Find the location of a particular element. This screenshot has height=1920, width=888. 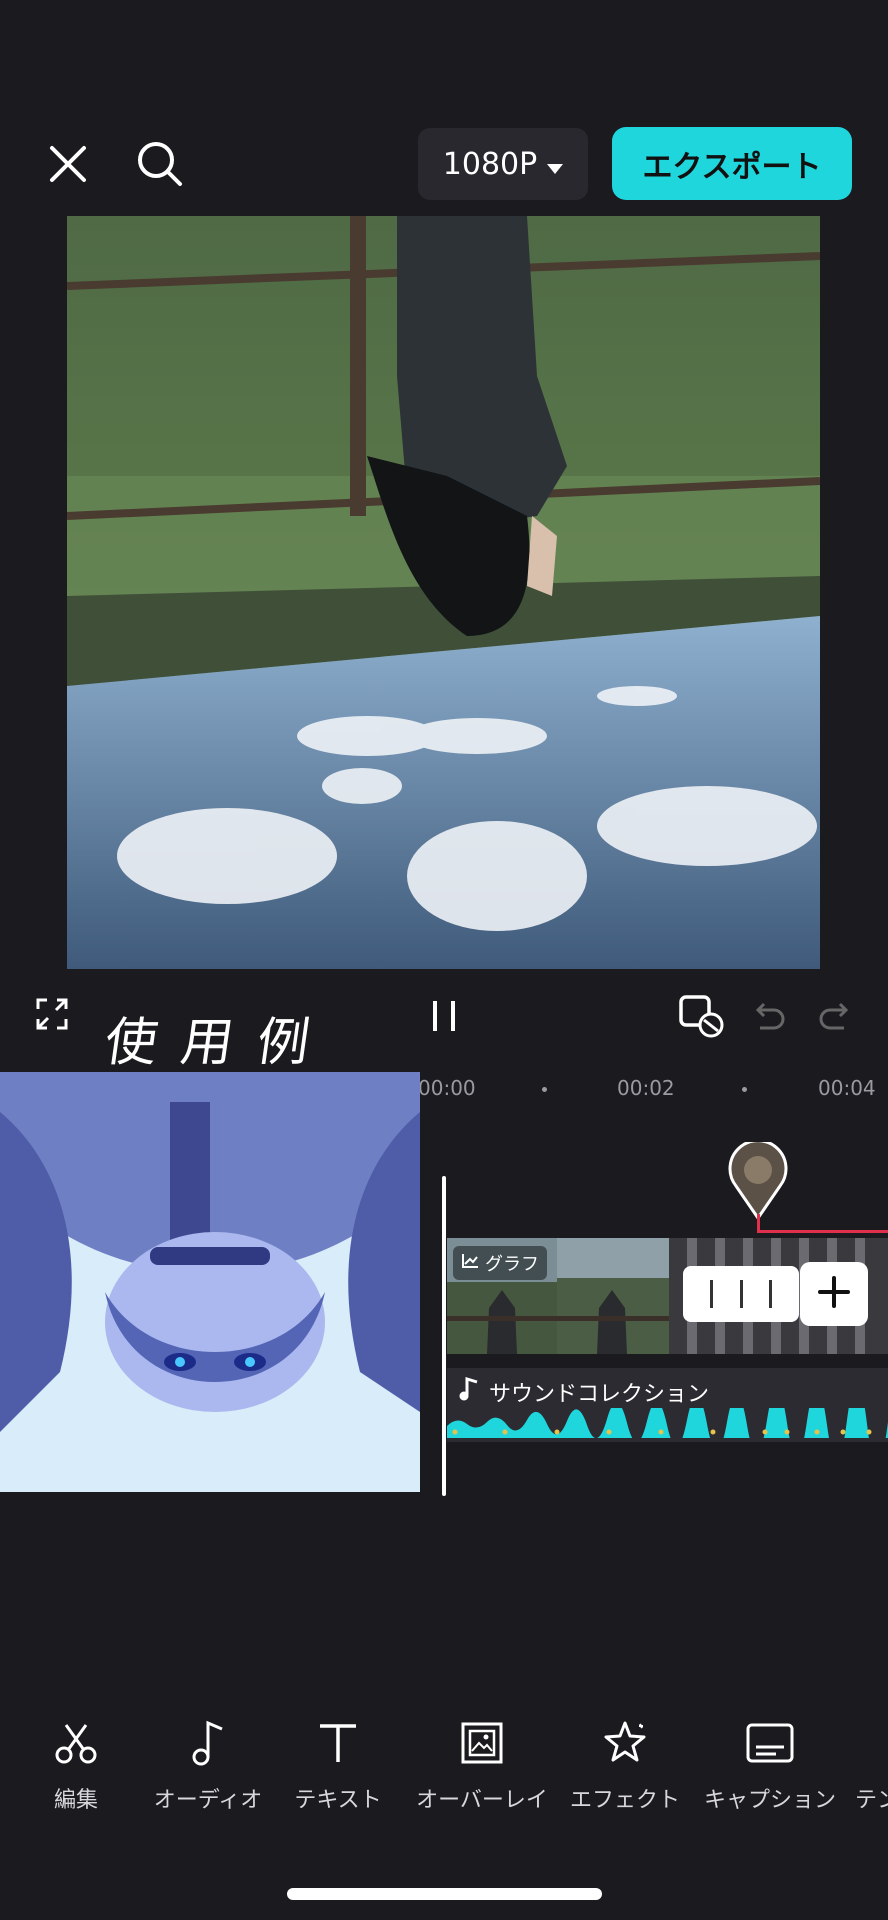

tool-edit: 編集 is located at coordinates (76, 1765).